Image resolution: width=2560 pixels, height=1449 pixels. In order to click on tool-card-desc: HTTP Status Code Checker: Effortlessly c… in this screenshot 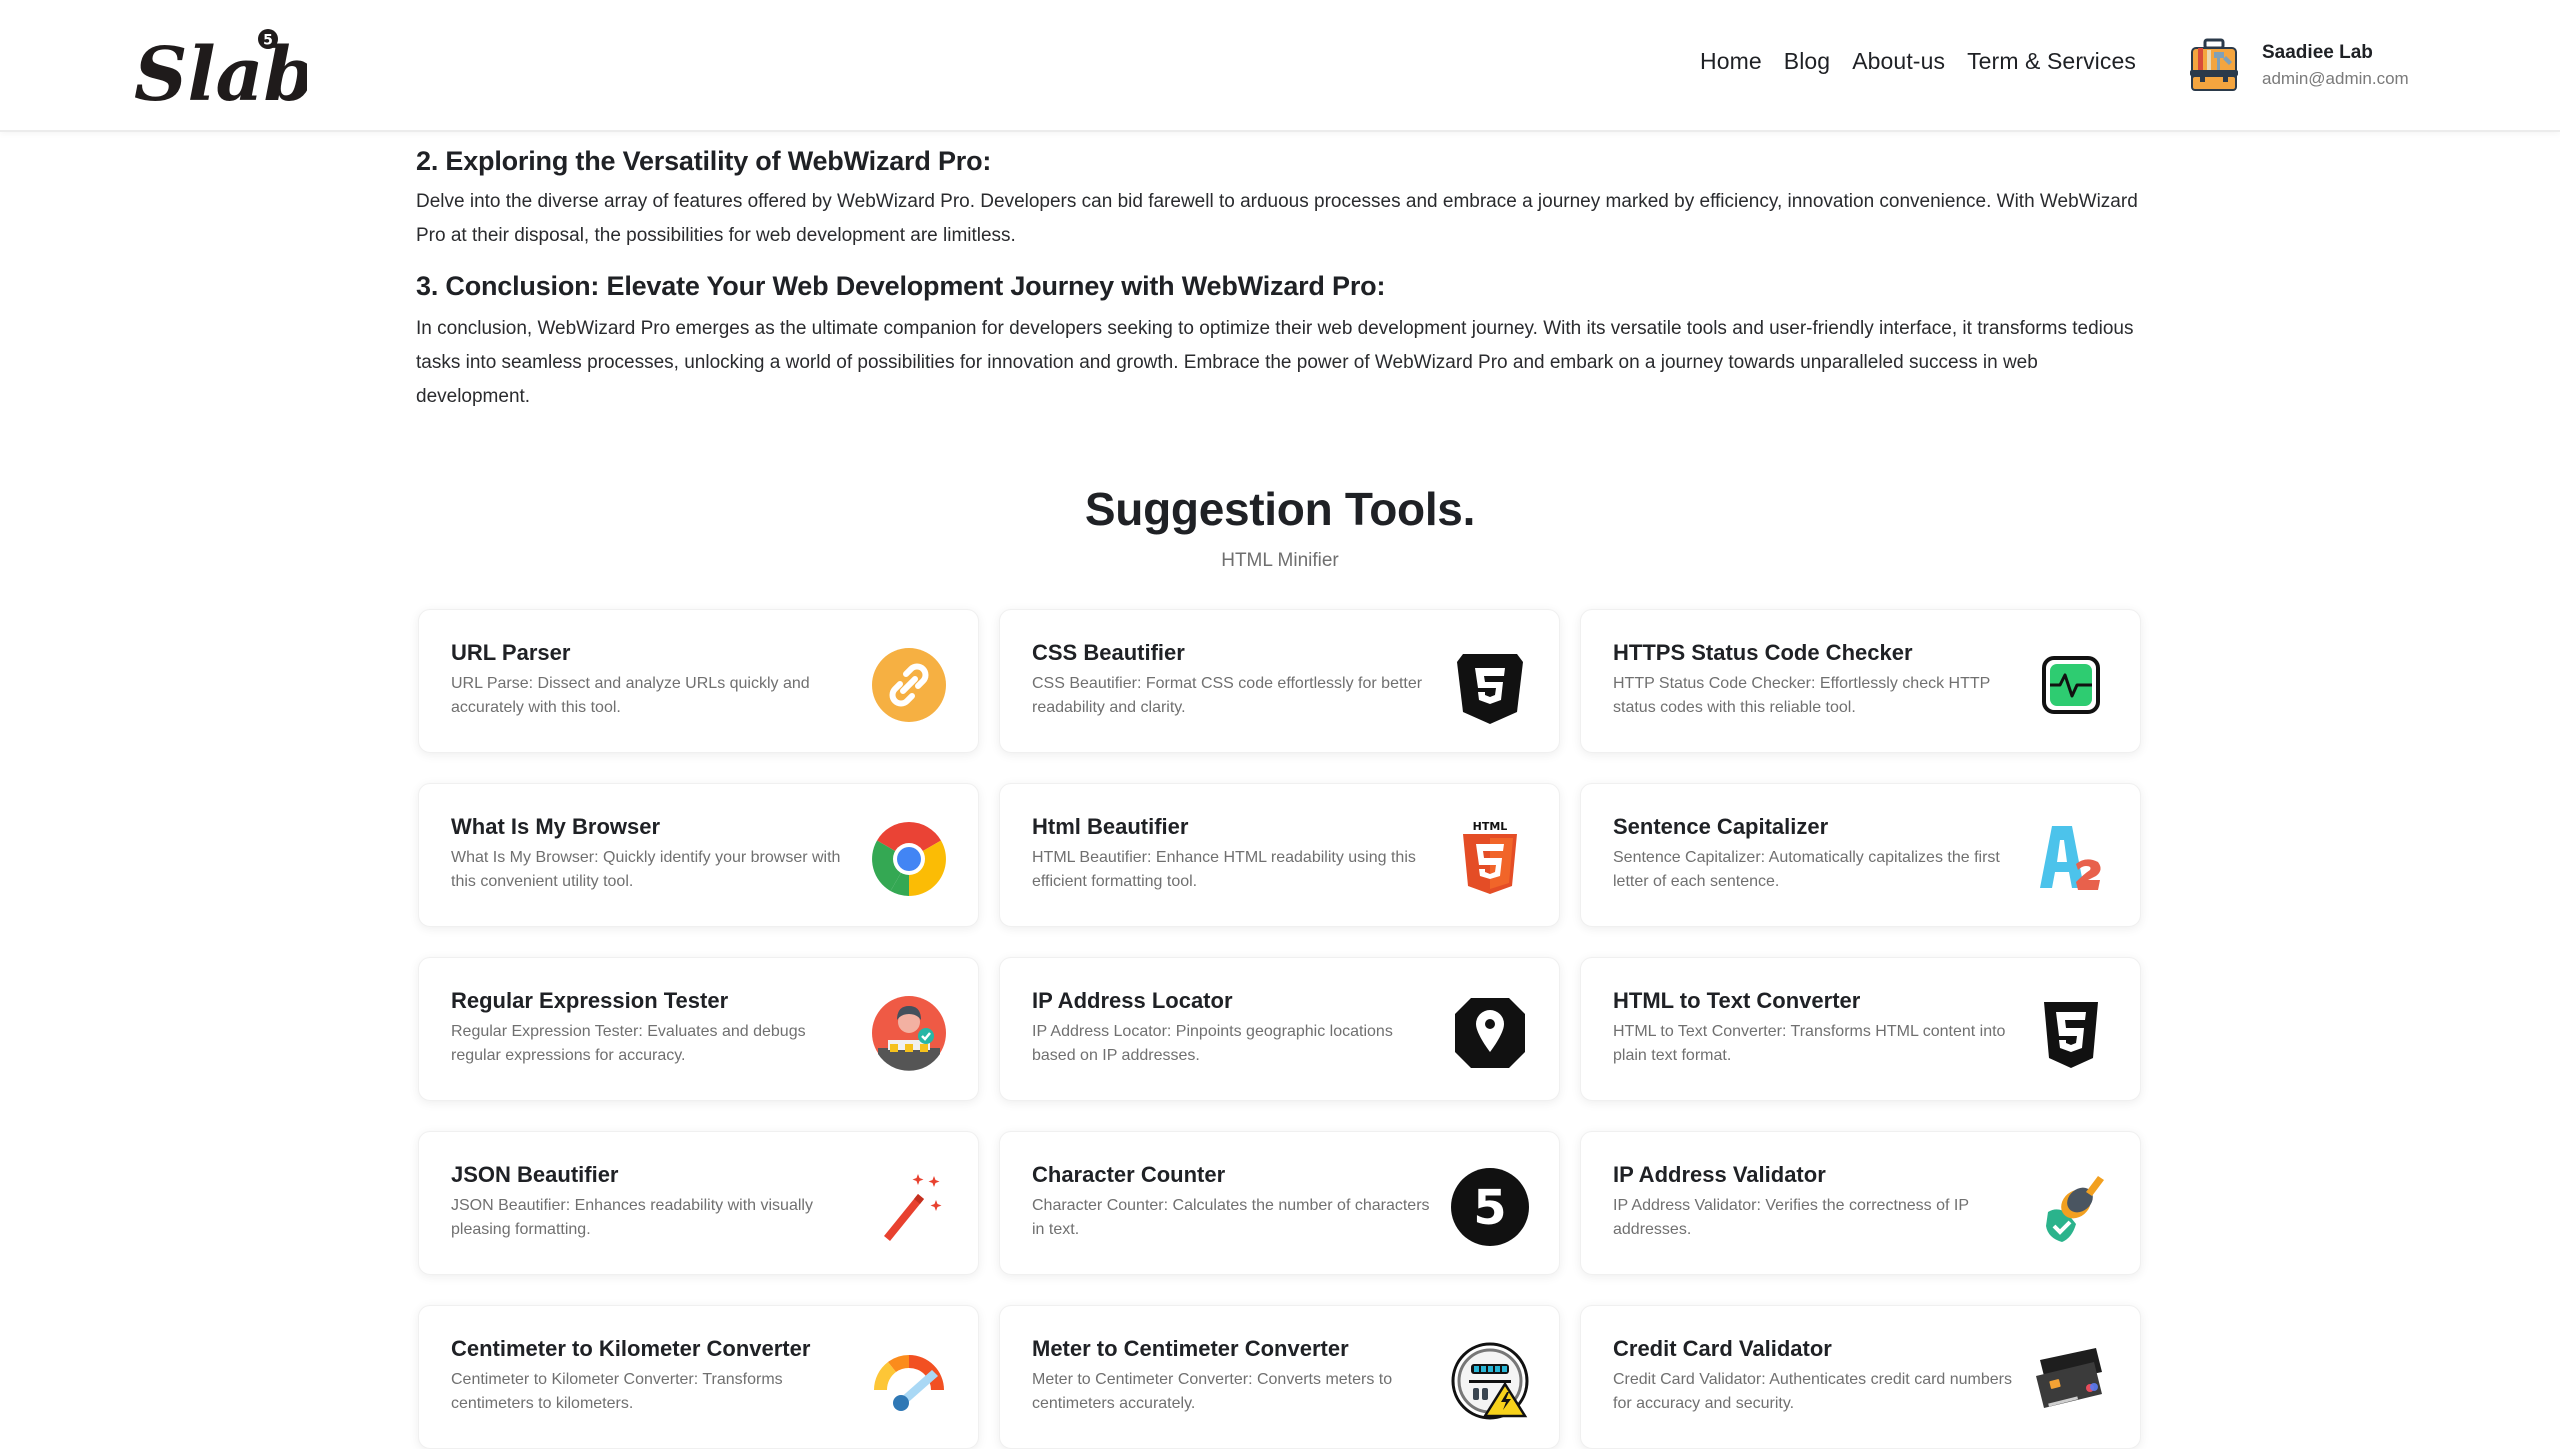, I will do `click(1802, 695)`.